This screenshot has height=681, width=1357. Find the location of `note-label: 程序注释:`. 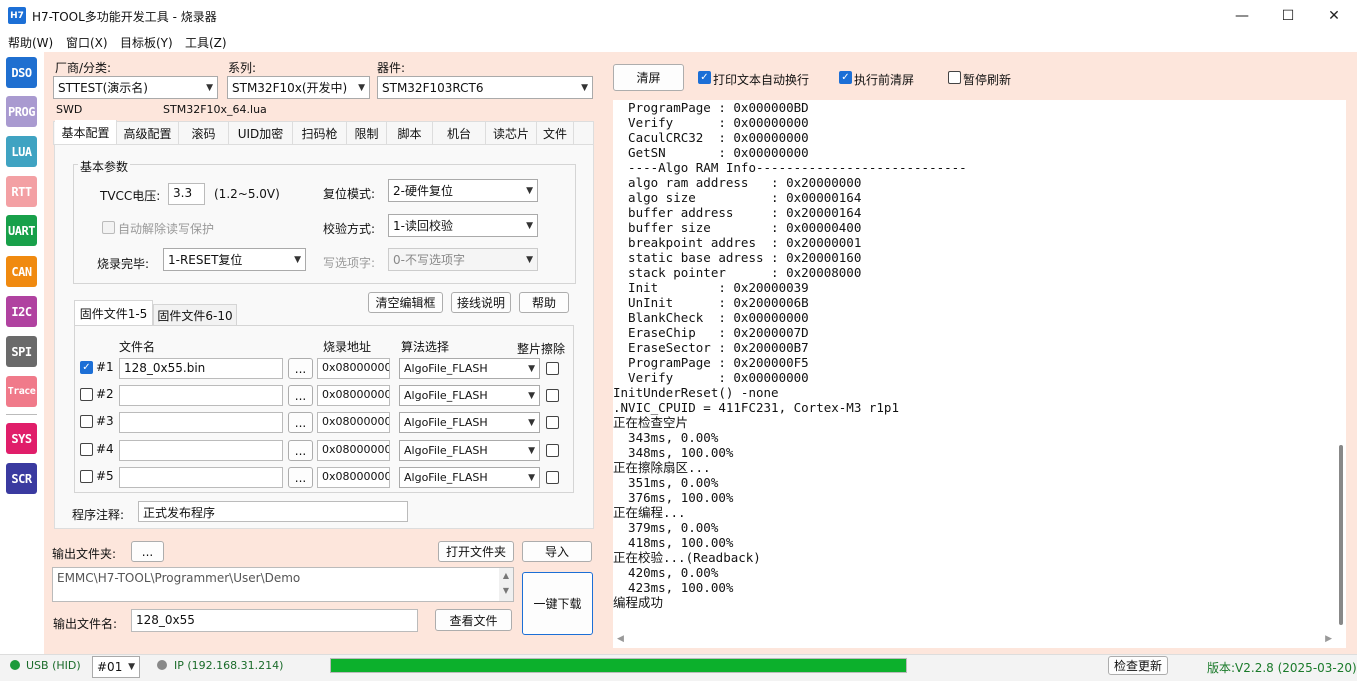

note-label: 程序注释: is located at coordinates (98, 515).